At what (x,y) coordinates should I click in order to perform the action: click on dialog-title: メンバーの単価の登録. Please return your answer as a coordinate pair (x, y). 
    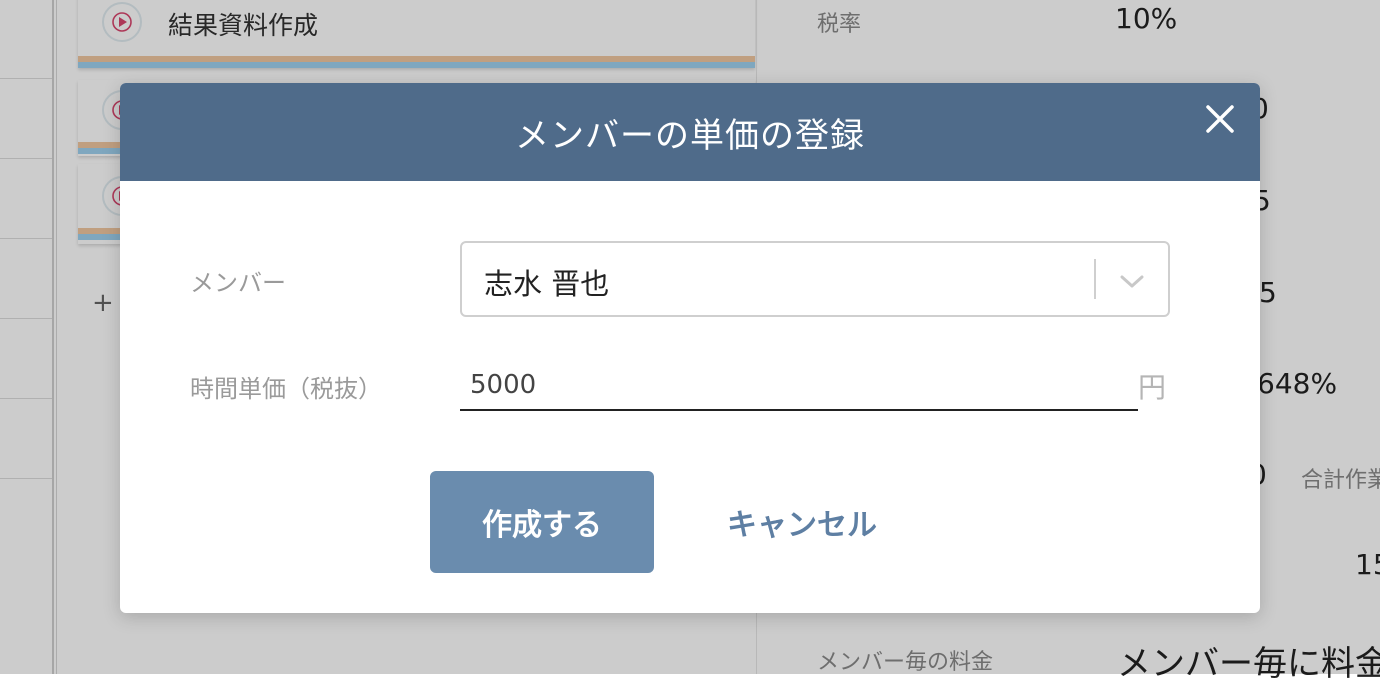
    Looking at the image, I should click on (690, 135).